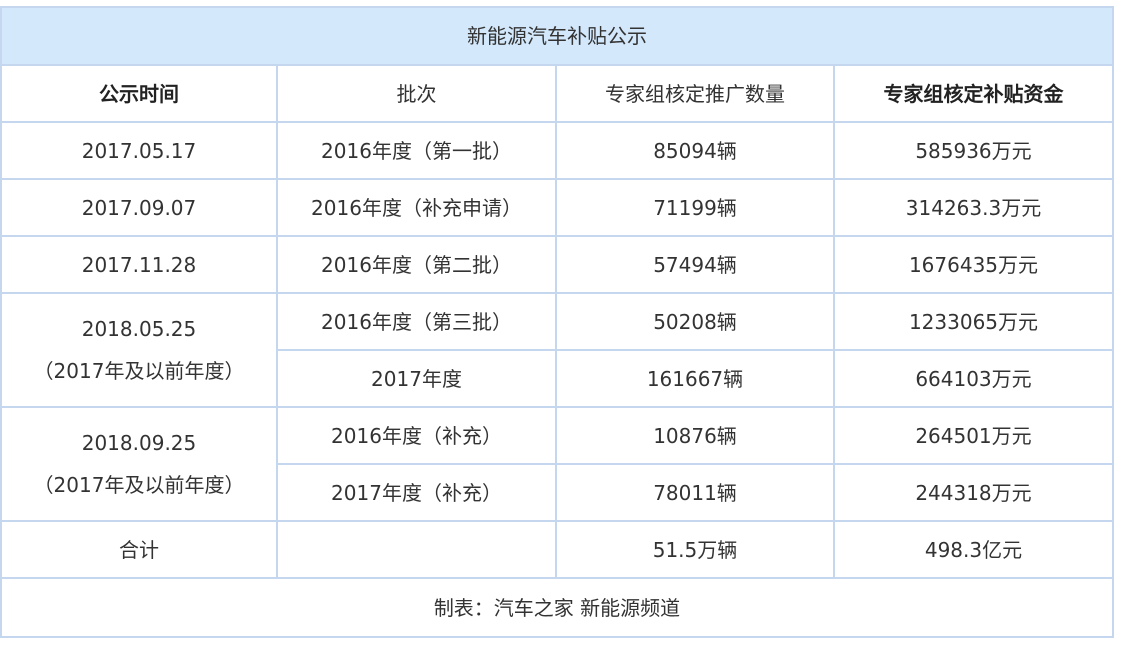 This screenshot has height=662, width=1124. I want to click on quantity-cell: 78011辆, so click(695, 492).